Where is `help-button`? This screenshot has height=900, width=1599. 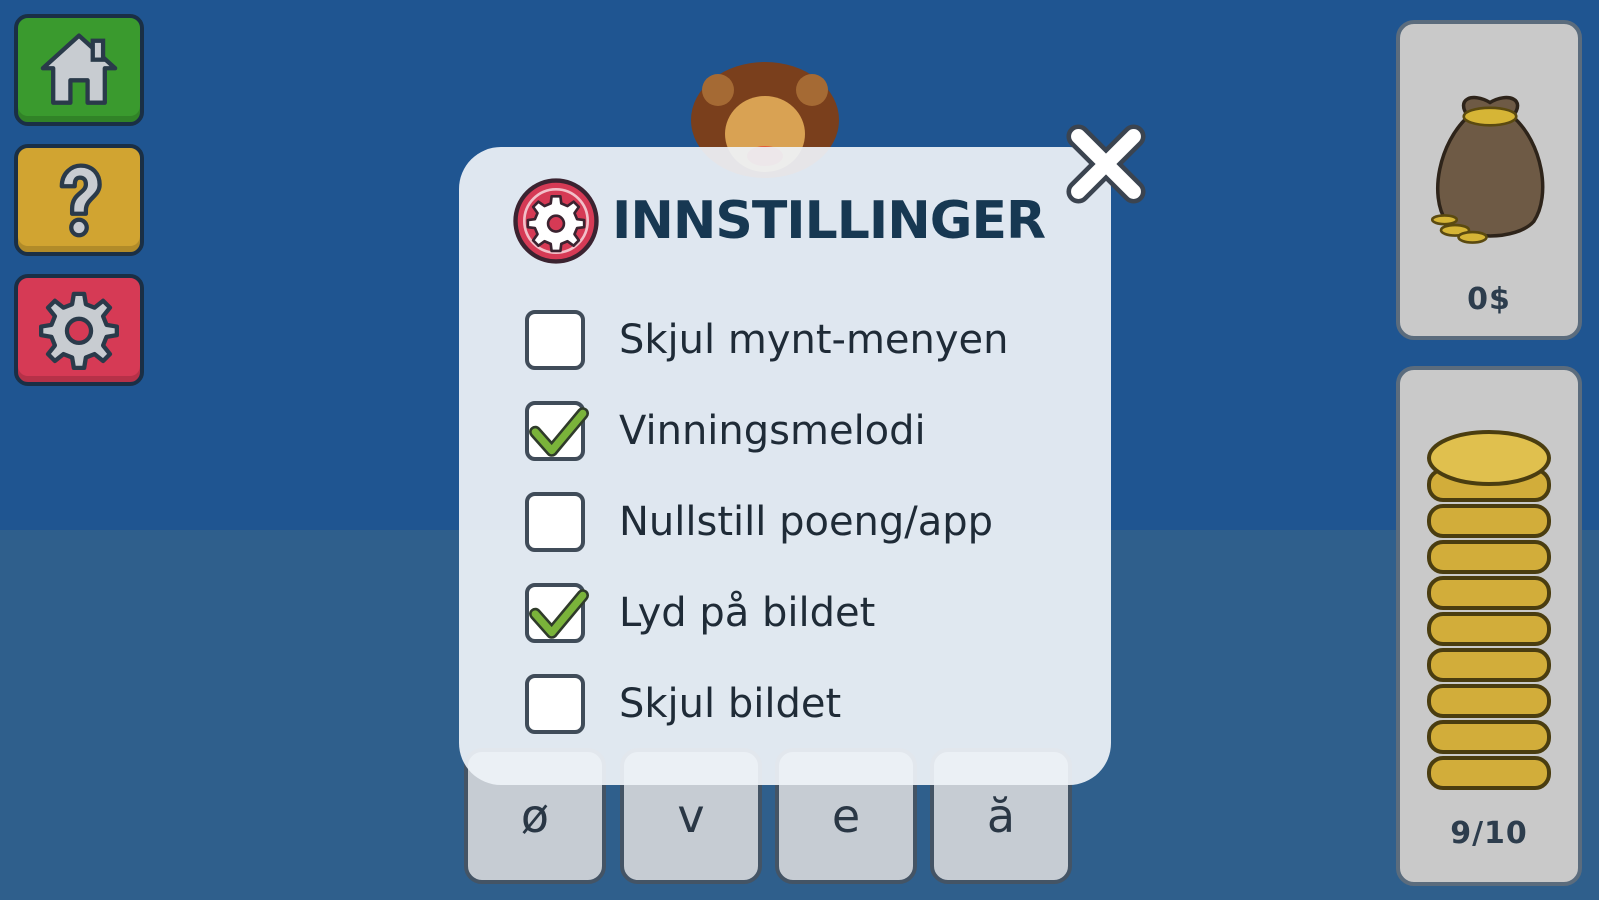
help-button is located at coordinates (79, 200).